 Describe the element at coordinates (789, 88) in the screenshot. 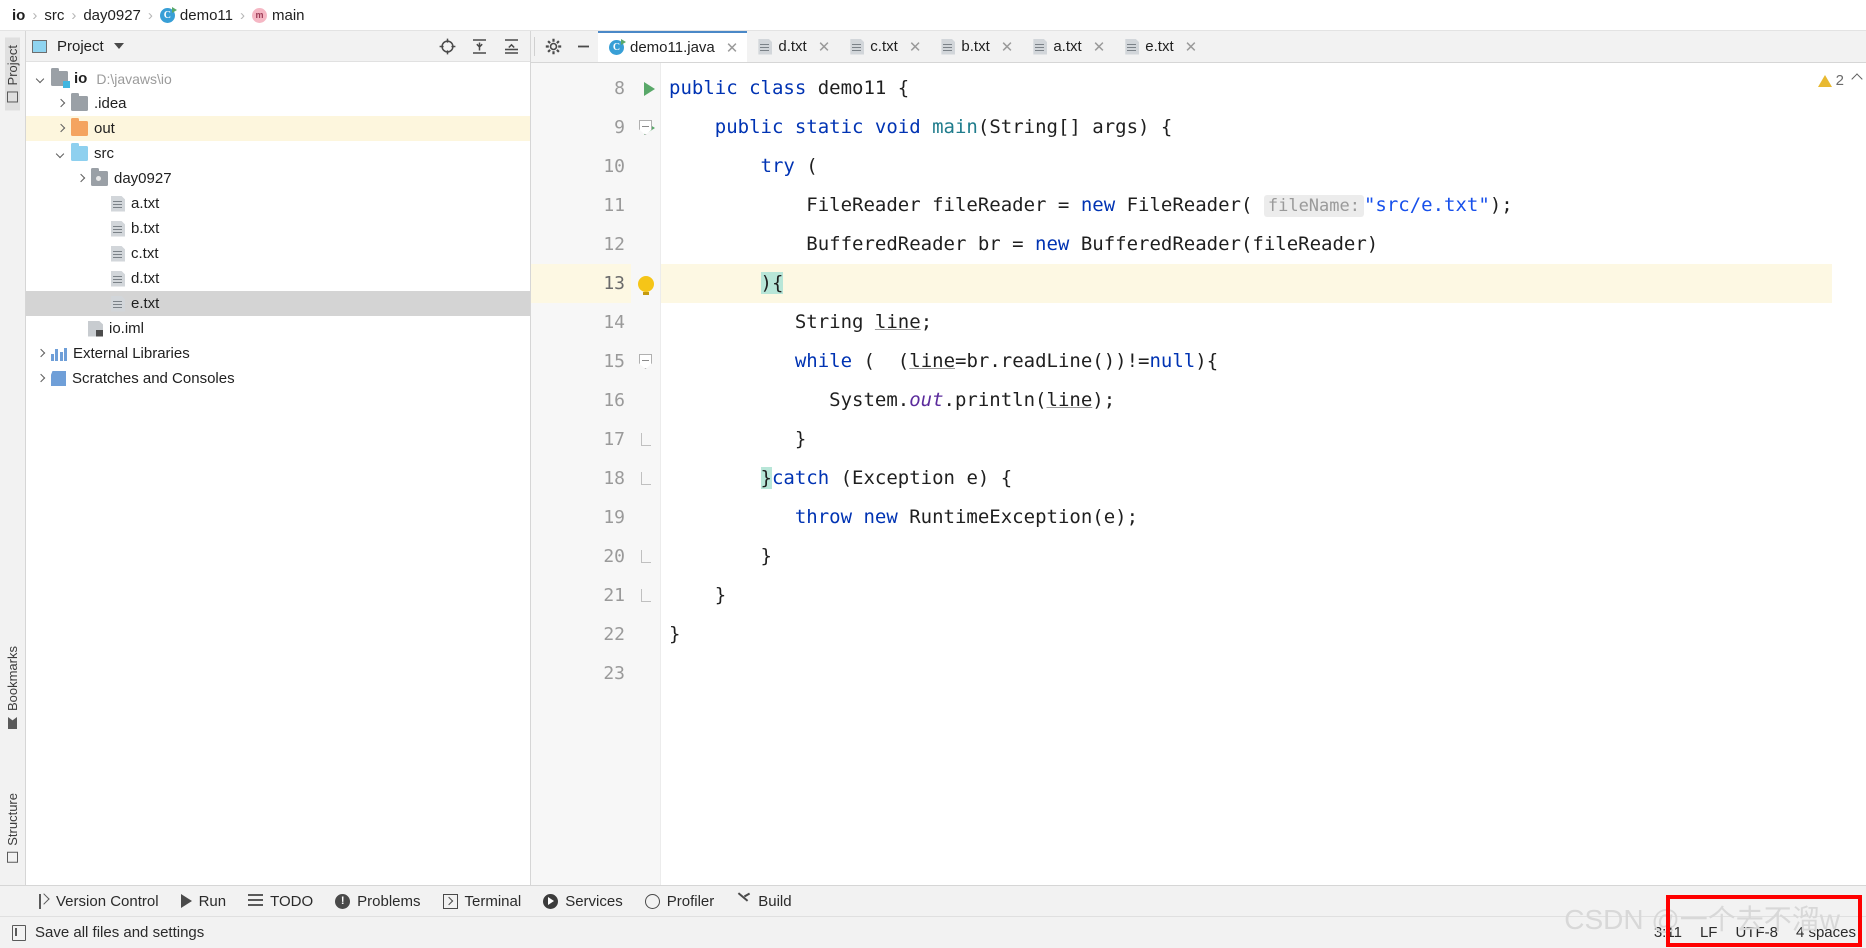

I see `code-line: public class demo11 {` at that location.